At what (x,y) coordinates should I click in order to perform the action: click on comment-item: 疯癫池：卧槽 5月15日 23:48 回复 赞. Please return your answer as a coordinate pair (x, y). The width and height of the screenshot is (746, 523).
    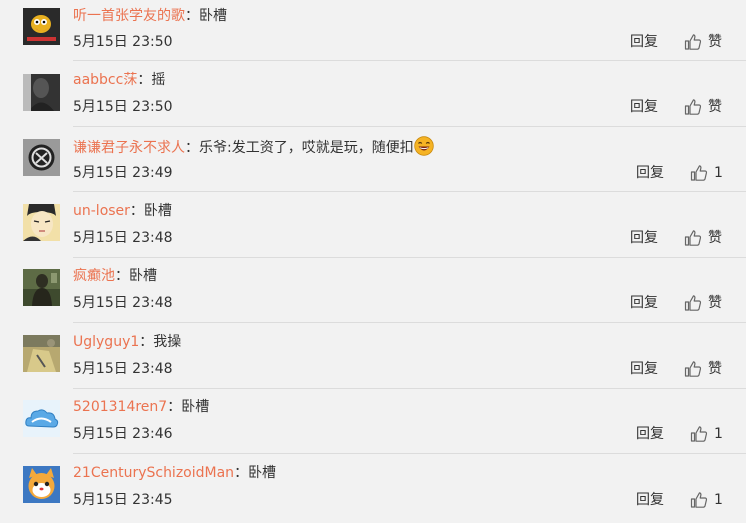
    Looking at the image, I should click on (373, 293).